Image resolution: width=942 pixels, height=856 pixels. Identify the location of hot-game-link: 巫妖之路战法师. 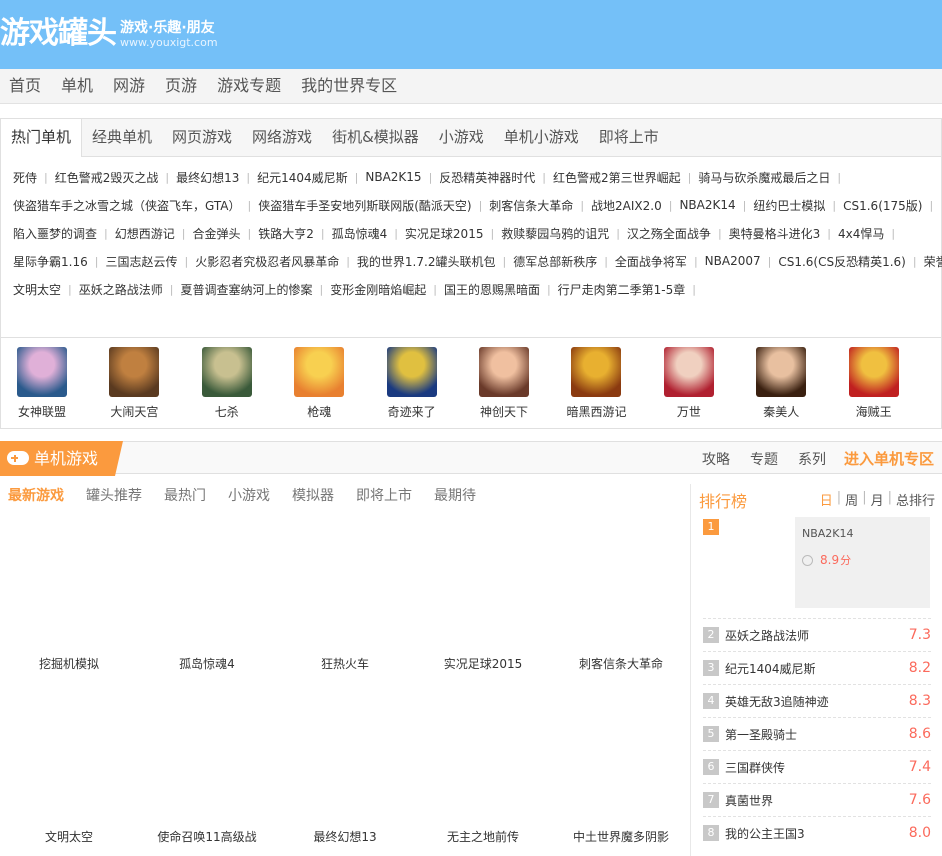
(121, 289).